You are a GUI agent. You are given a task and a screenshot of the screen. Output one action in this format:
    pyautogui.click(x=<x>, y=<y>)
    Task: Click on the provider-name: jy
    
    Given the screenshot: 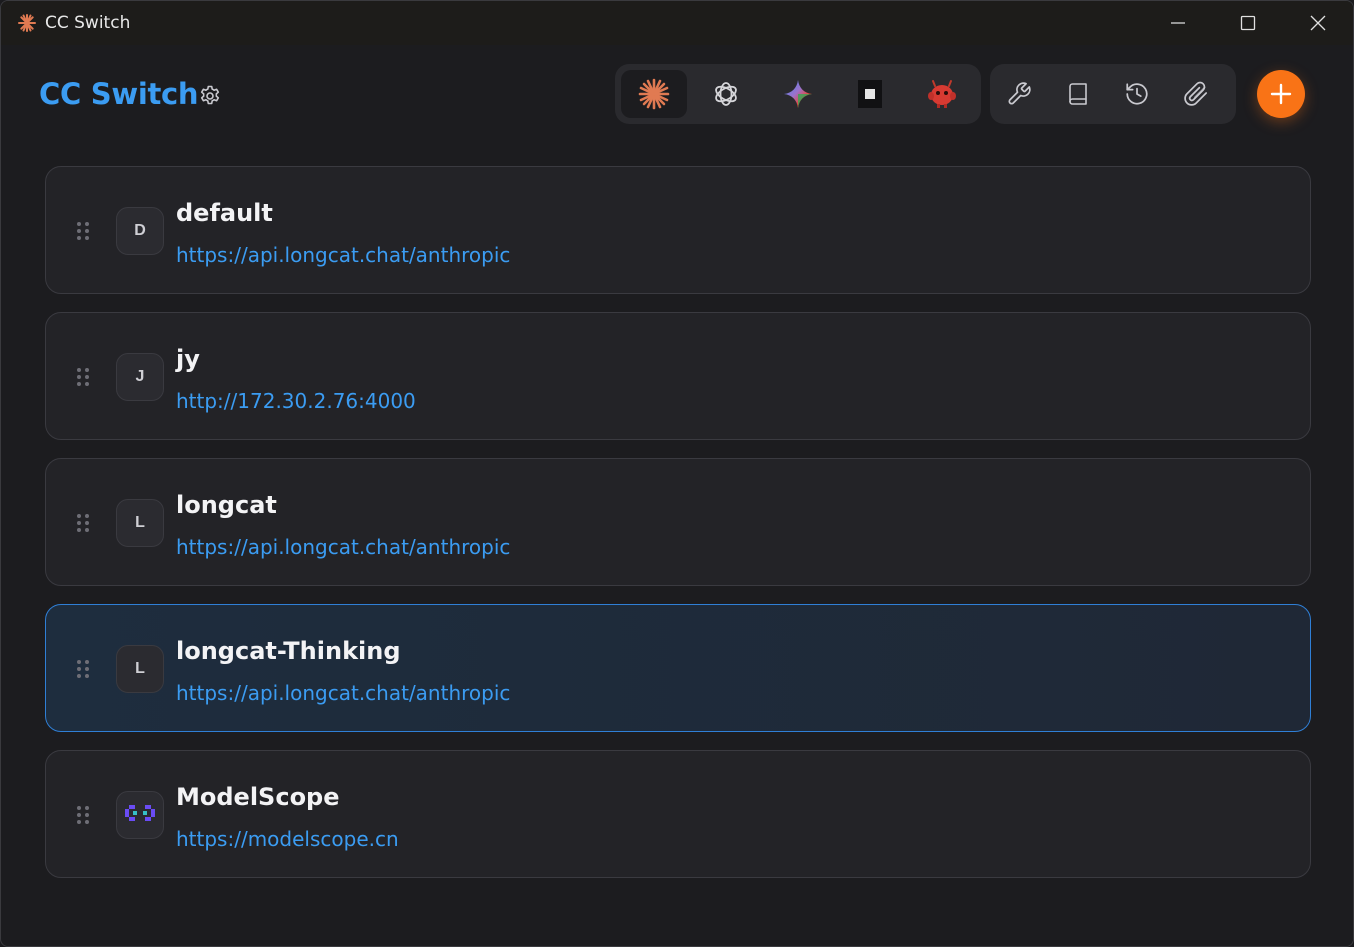 What is the action you would take?
    pyautogui.click(x=188, y=359)
    